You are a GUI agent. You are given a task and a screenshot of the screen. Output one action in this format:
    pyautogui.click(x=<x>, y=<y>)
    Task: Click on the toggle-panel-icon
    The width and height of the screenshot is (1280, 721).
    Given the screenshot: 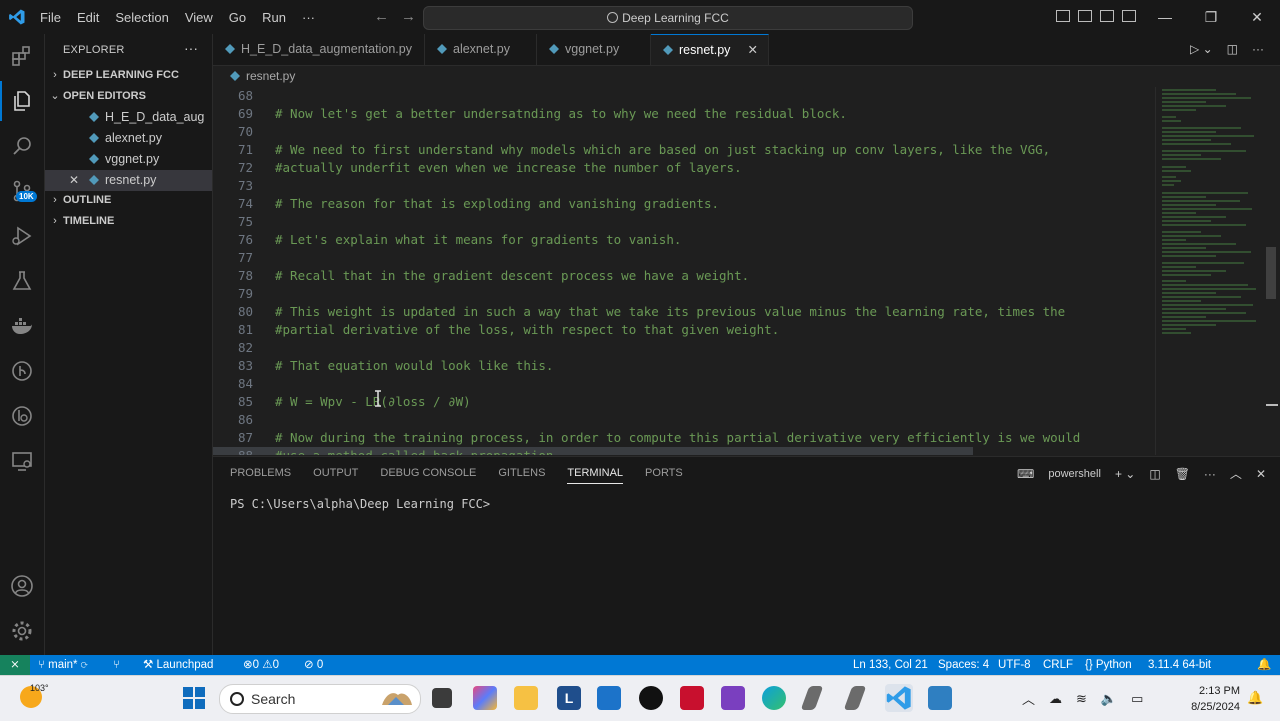 What is the action you would take?
    pyautogui.click(x=1085, y=16)
    